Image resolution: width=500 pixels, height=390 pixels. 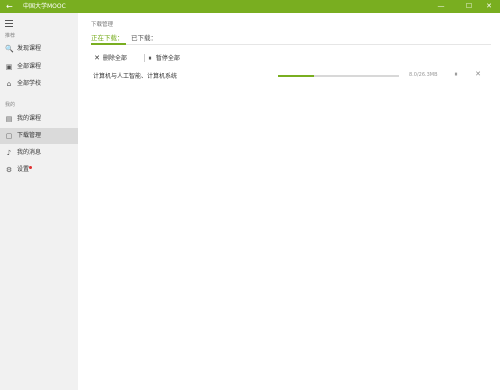 What do you see at coordinates (144, 37) in the screenshot?
I see `tab-downloaded: 已下载：` at bounding box center [144, 37].